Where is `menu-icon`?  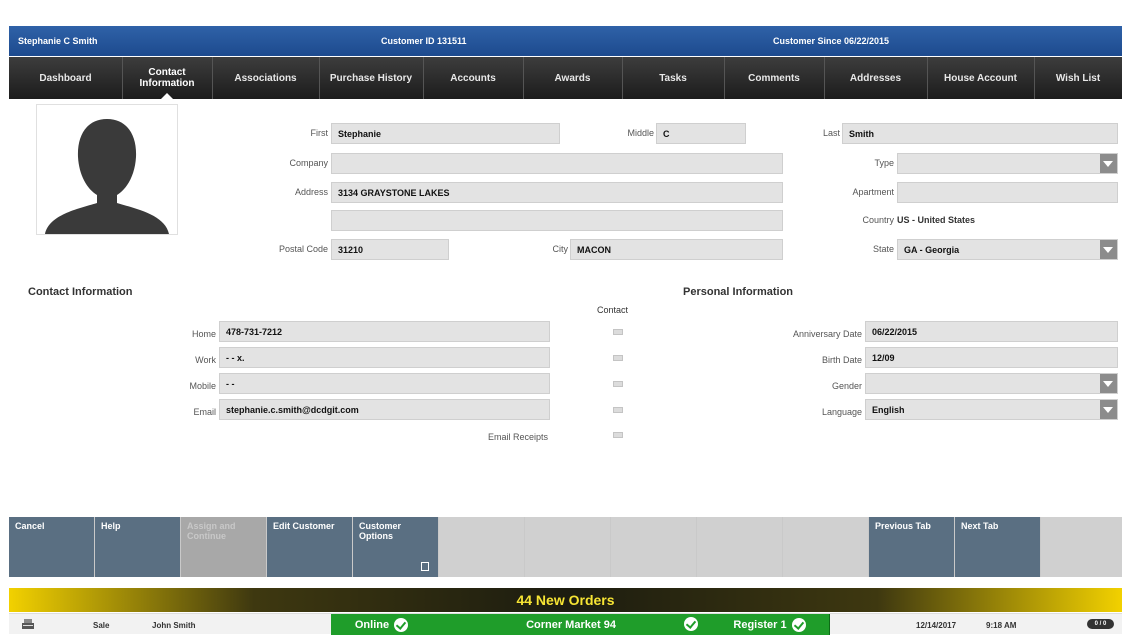
menu-icon is located at coordinates (425, 566).